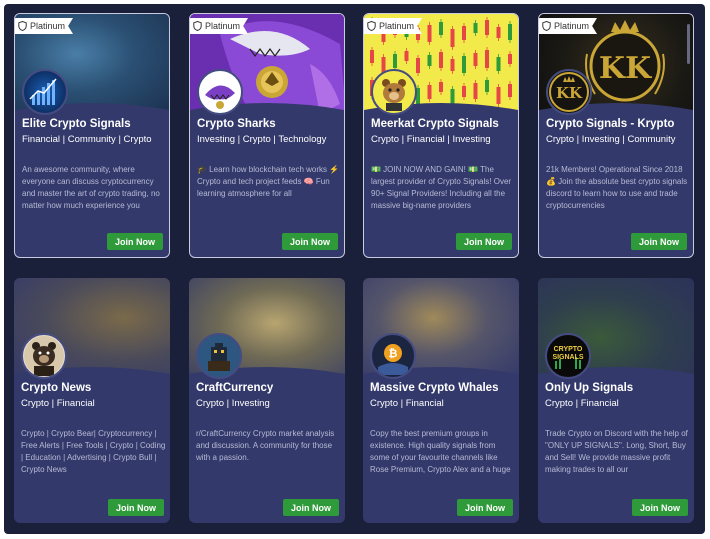 This screenshot has height=539, width=710. Describe the element at coordinates (233, 403) in the screenshot. I see `server-tags: Crypto | Investing` at that location.